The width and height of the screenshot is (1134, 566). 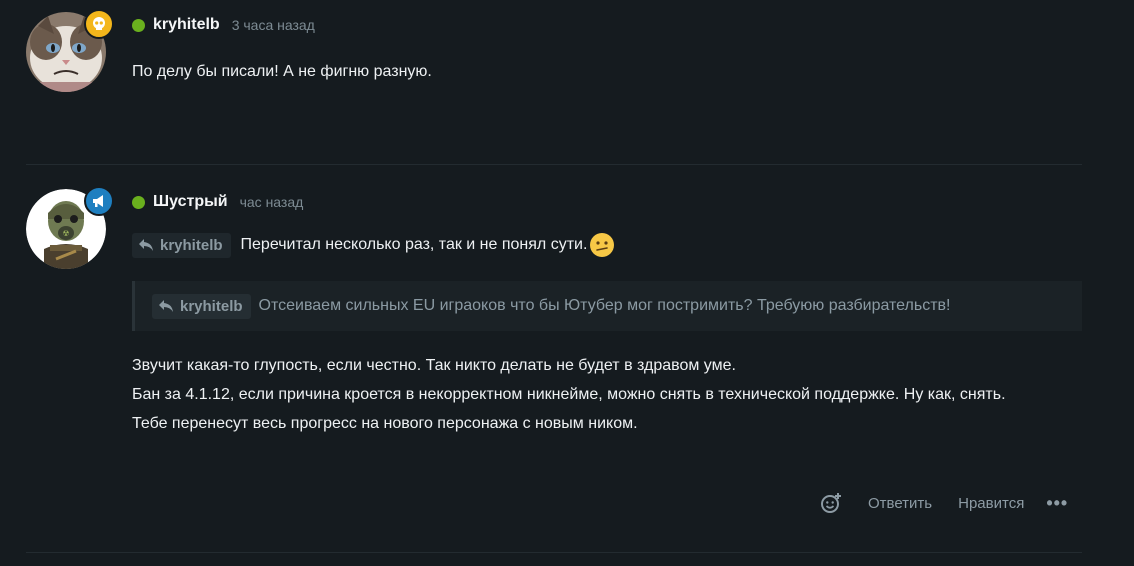 I want to click on megaphone-icon, so click(x=99, y=201).